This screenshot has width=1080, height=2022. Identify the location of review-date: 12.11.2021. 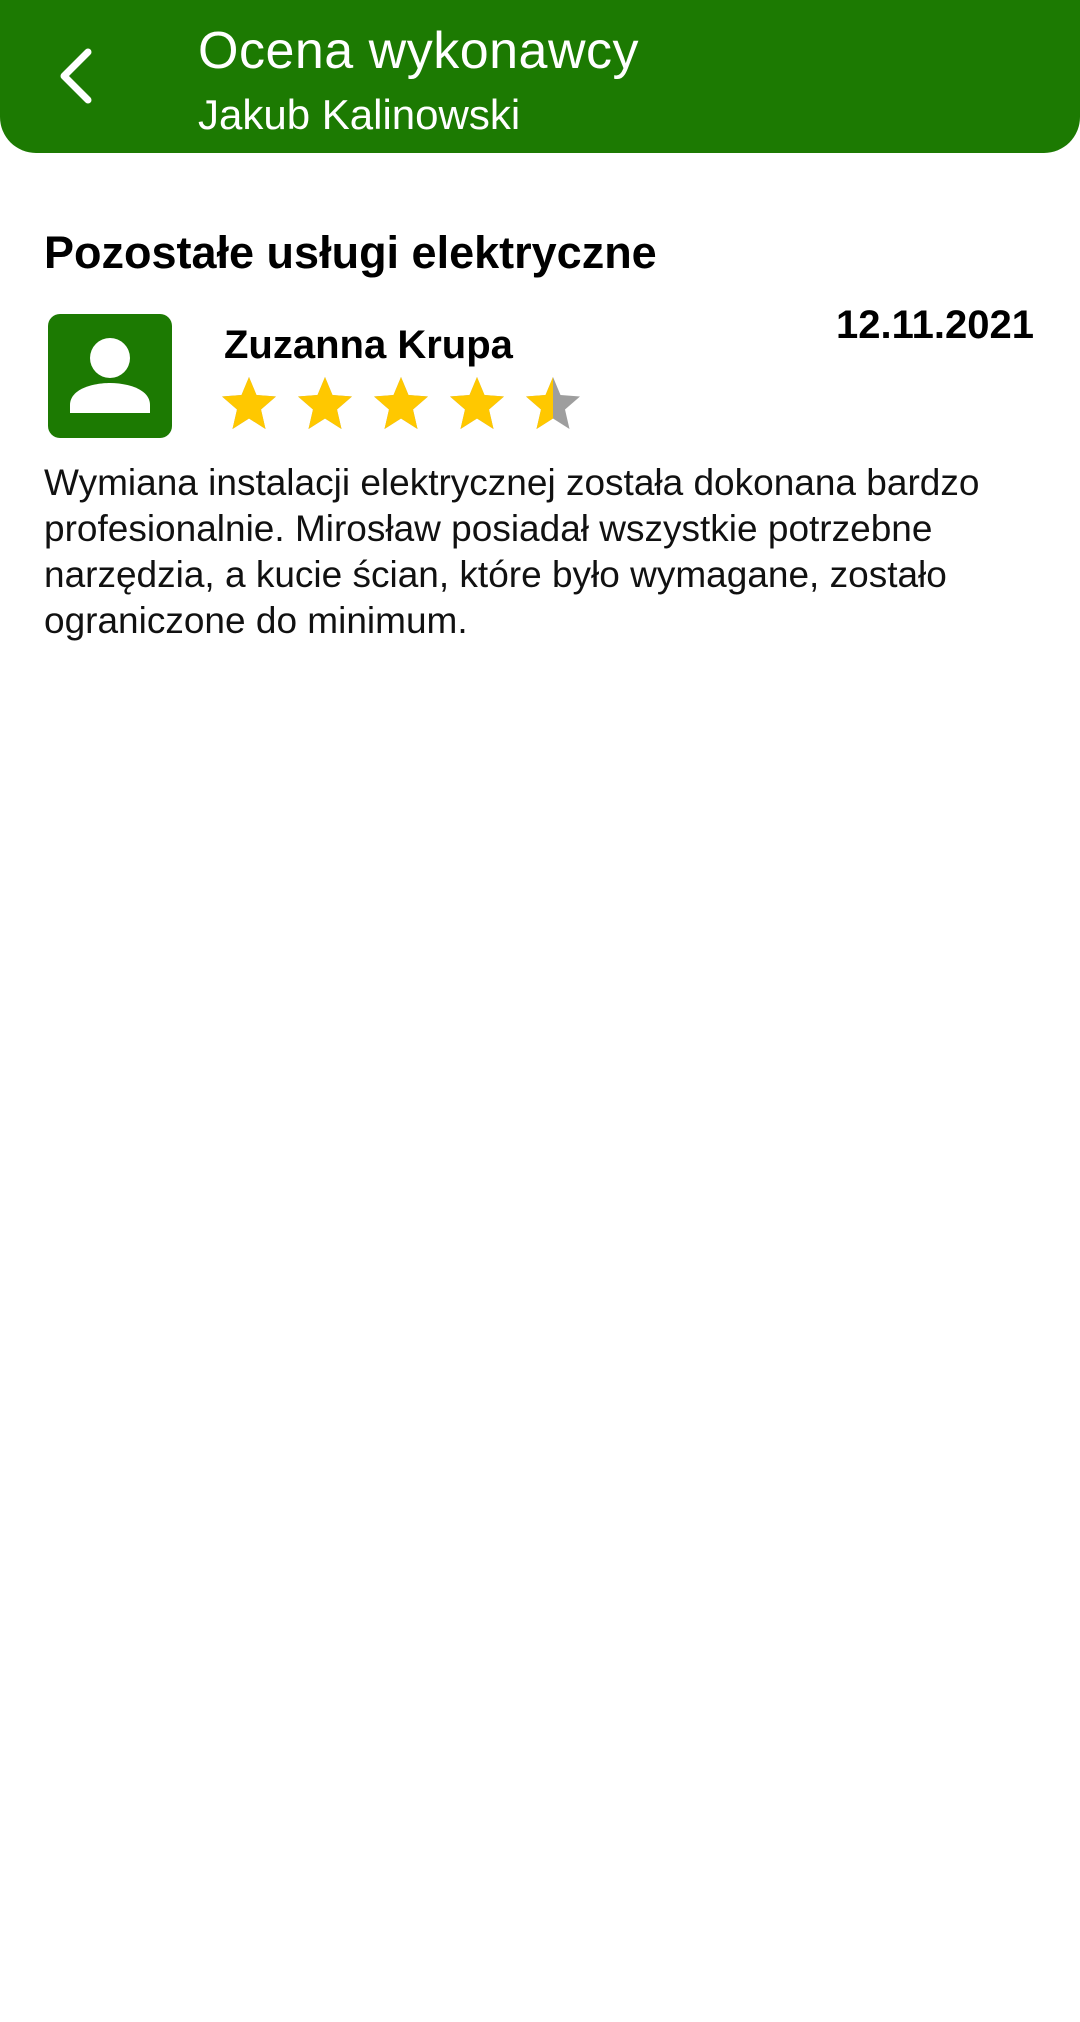
(935, 325).